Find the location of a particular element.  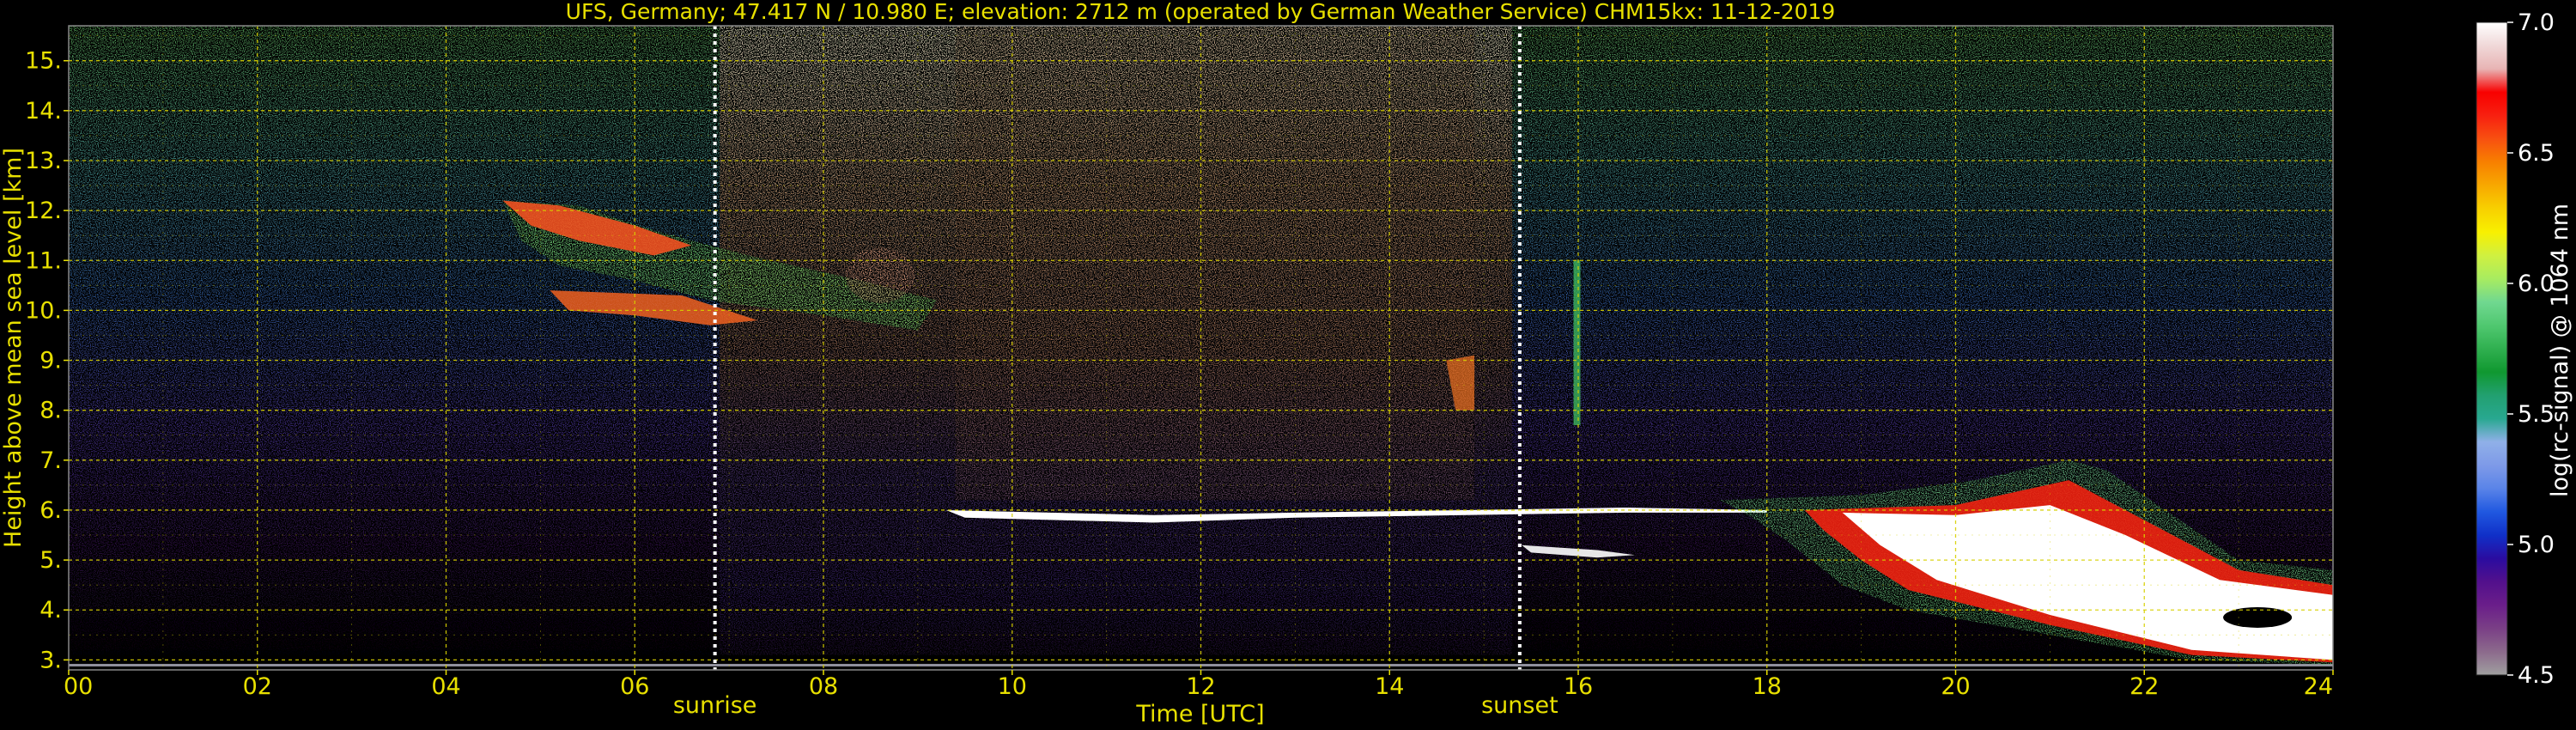

x-tick-label: 08 is located at coordinates (823, 686).